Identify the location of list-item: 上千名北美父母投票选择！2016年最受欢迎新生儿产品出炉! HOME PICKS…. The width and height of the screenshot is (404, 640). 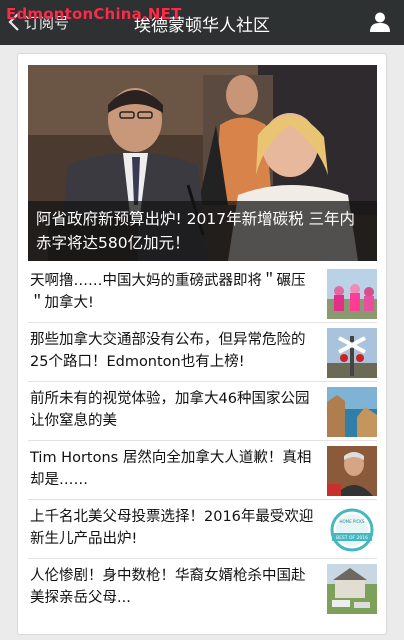
(202, 529).